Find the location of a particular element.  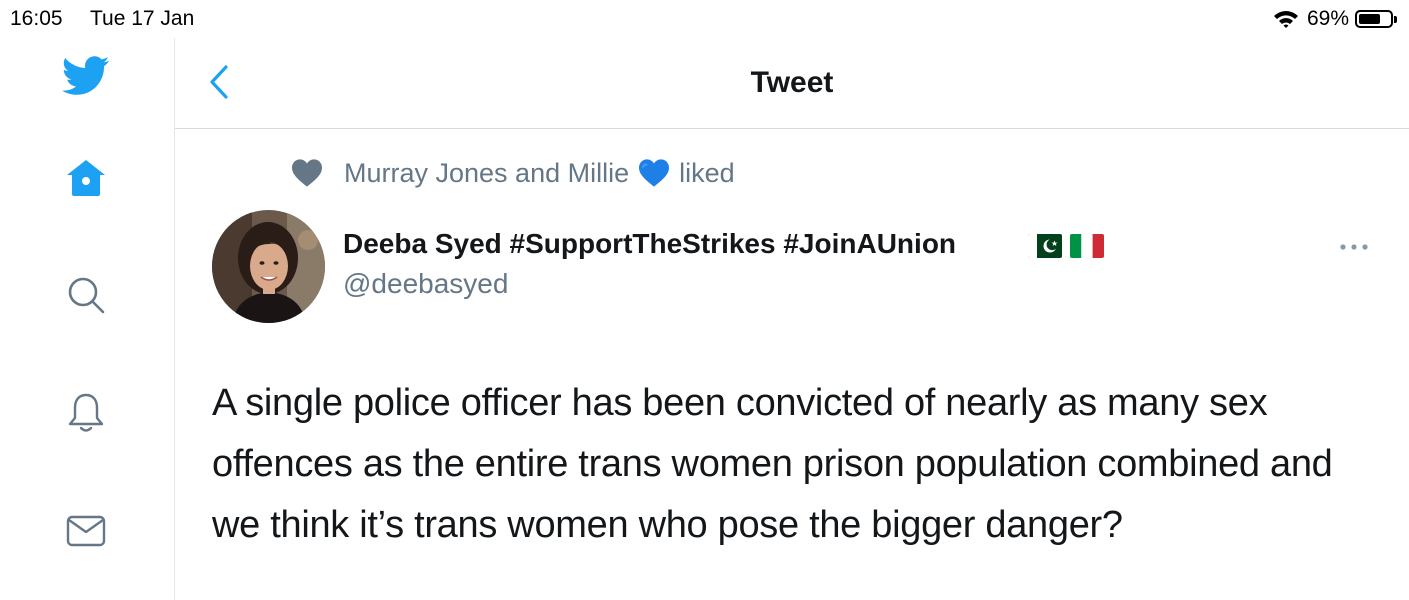

social-context: Murray Jones and Millie liked is located at coordinates (512, 173).